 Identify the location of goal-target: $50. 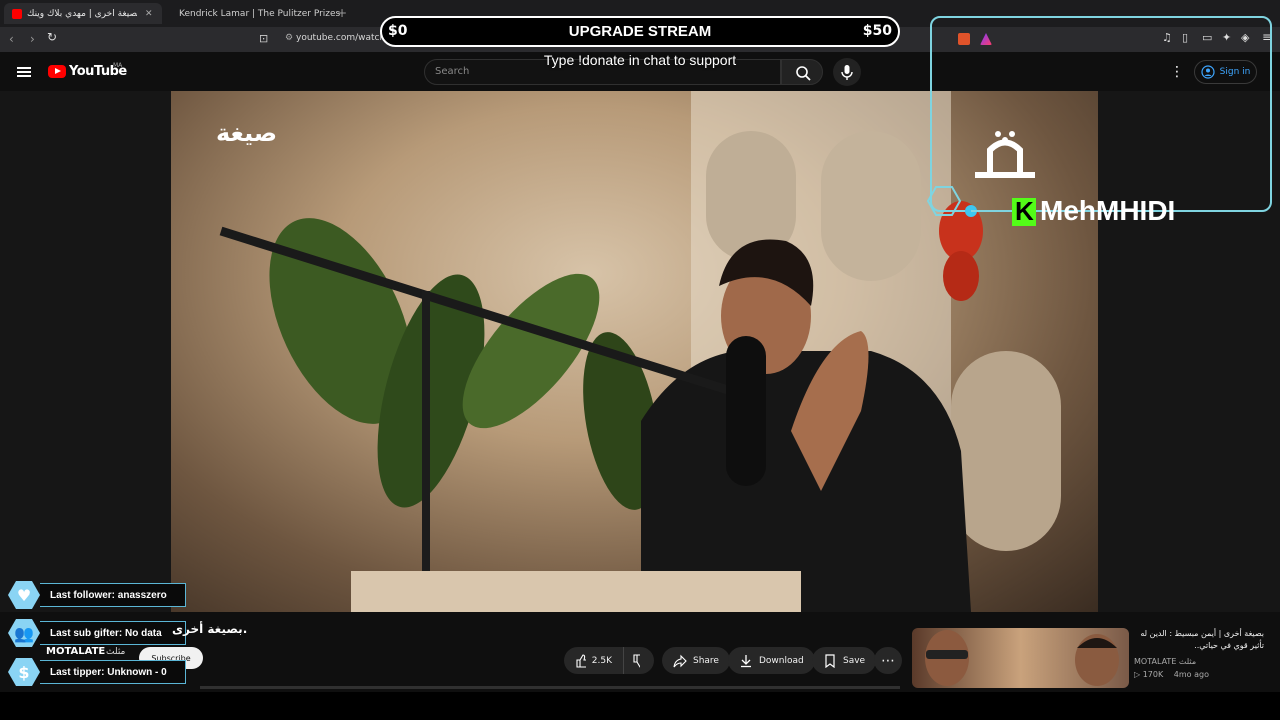
(877, 31).